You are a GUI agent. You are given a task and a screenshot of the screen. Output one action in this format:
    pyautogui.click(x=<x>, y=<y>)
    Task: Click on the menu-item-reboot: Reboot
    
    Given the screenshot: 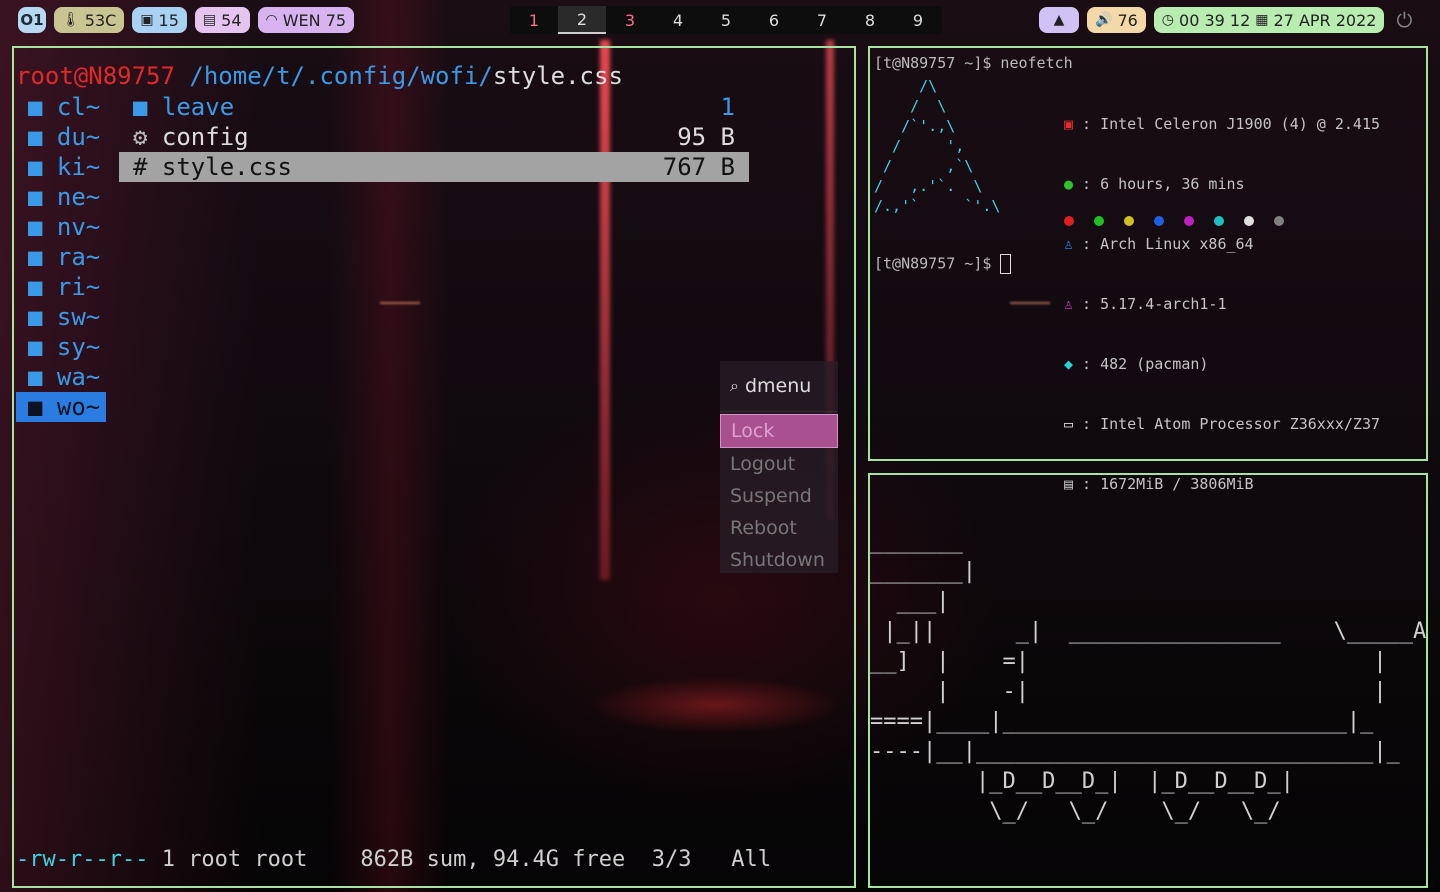 What is the action you would take?
    pyautogui.click(x=779, y=528)
    